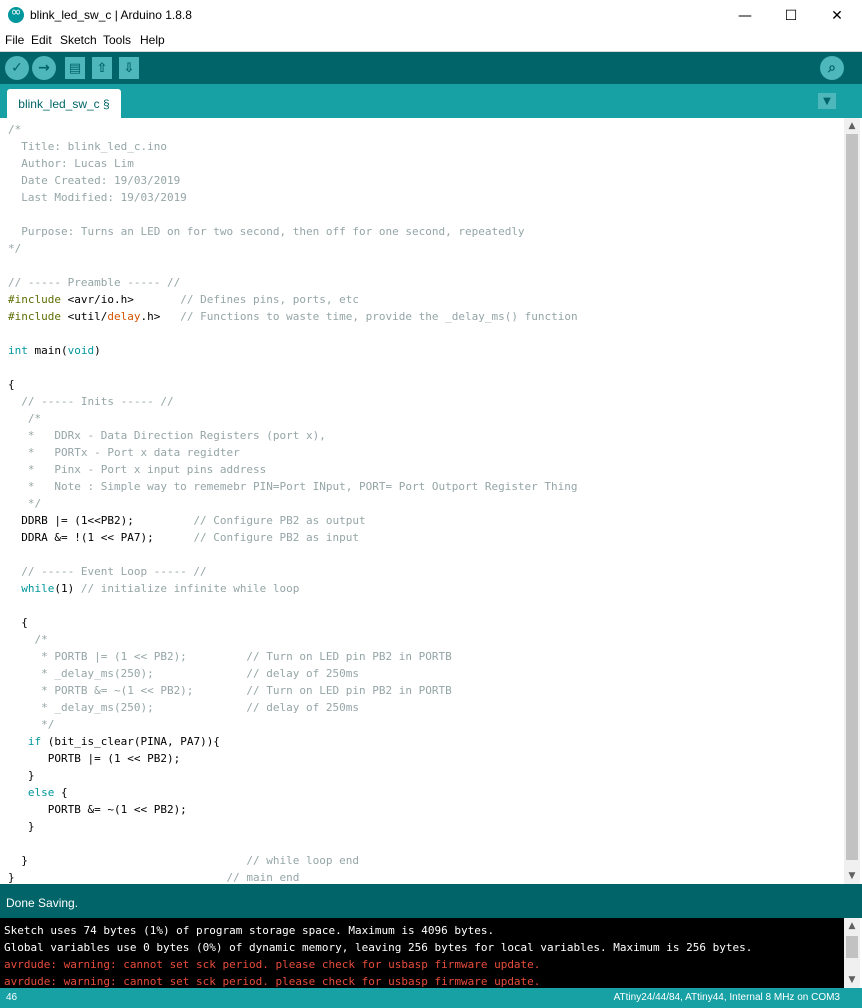 This screenshot has width=862, height=1008. What do you see at coordinates (293, 809) in the screenshot?
I see `code-line: PORTB &= ~(1 << PB2);` at bounding box center [293, 809].